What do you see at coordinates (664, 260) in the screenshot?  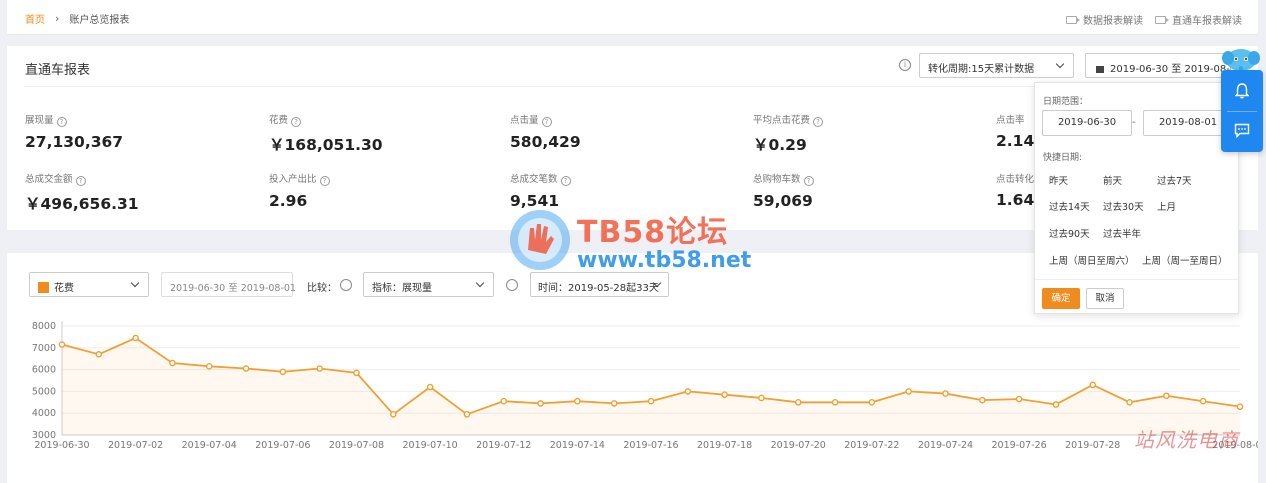 I see `watermark-url: www.tb58.net` at bounding box center [664, 260].